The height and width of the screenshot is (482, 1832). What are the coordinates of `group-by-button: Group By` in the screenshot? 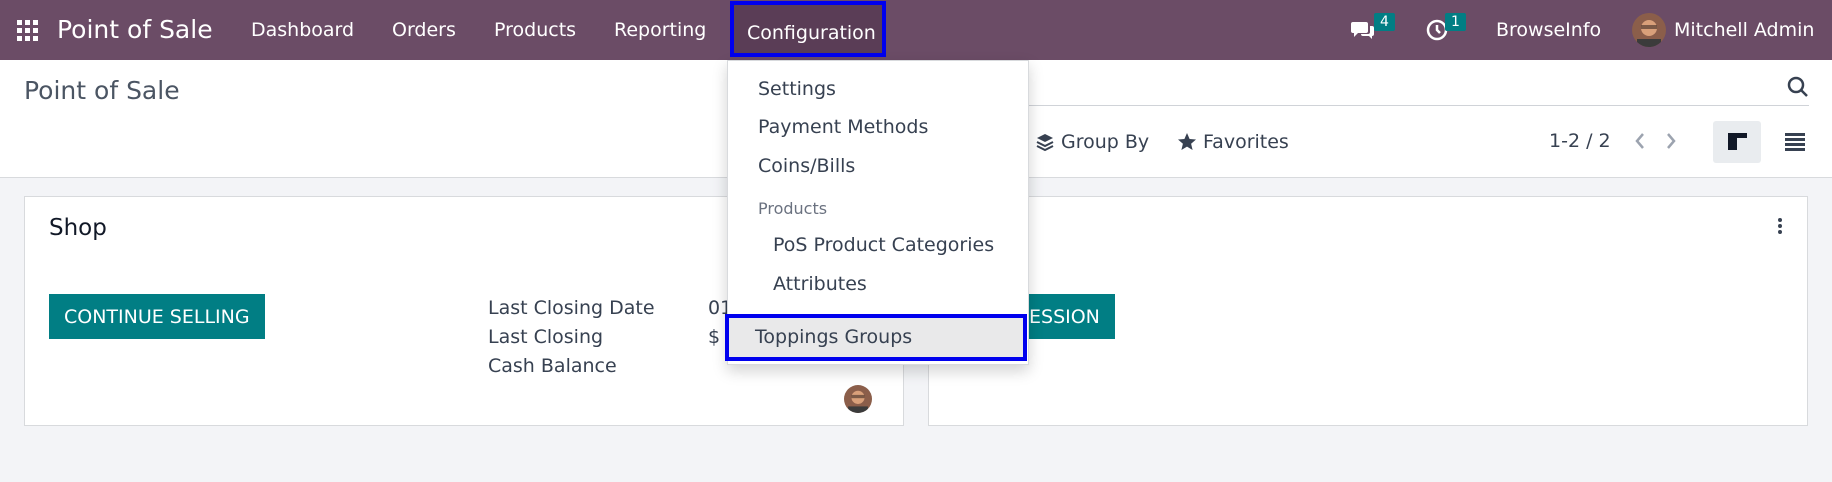 It's located at (1092, 142).